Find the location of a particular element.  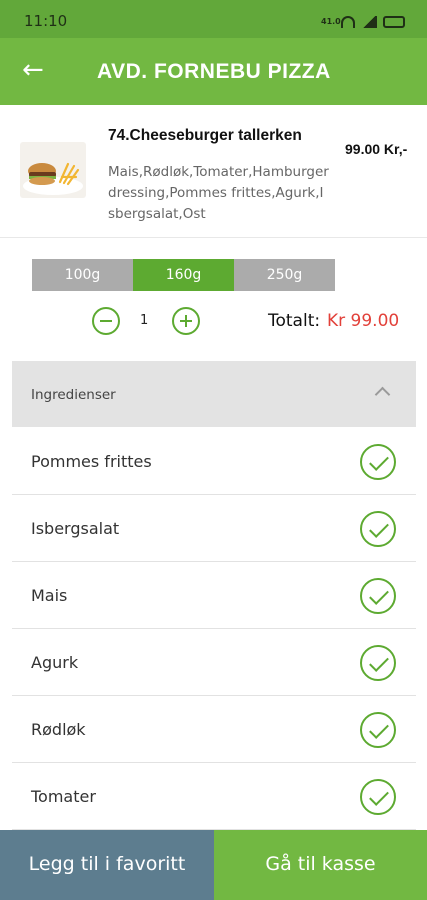

ingredient-row: Mais is located at coordinates (214, 595).